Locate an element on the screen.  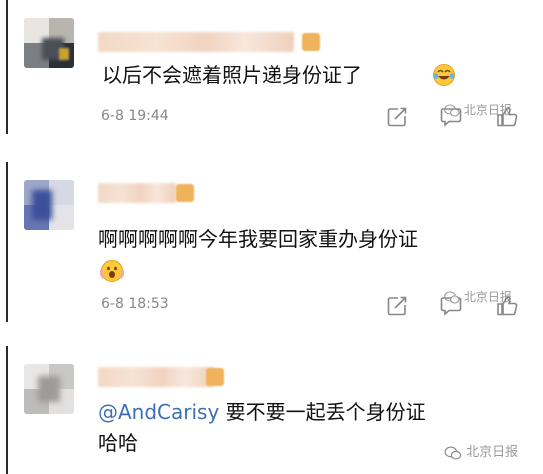
comment-text: 以后不会遮着照片递身份证了 is located at coordinates (232, 75).